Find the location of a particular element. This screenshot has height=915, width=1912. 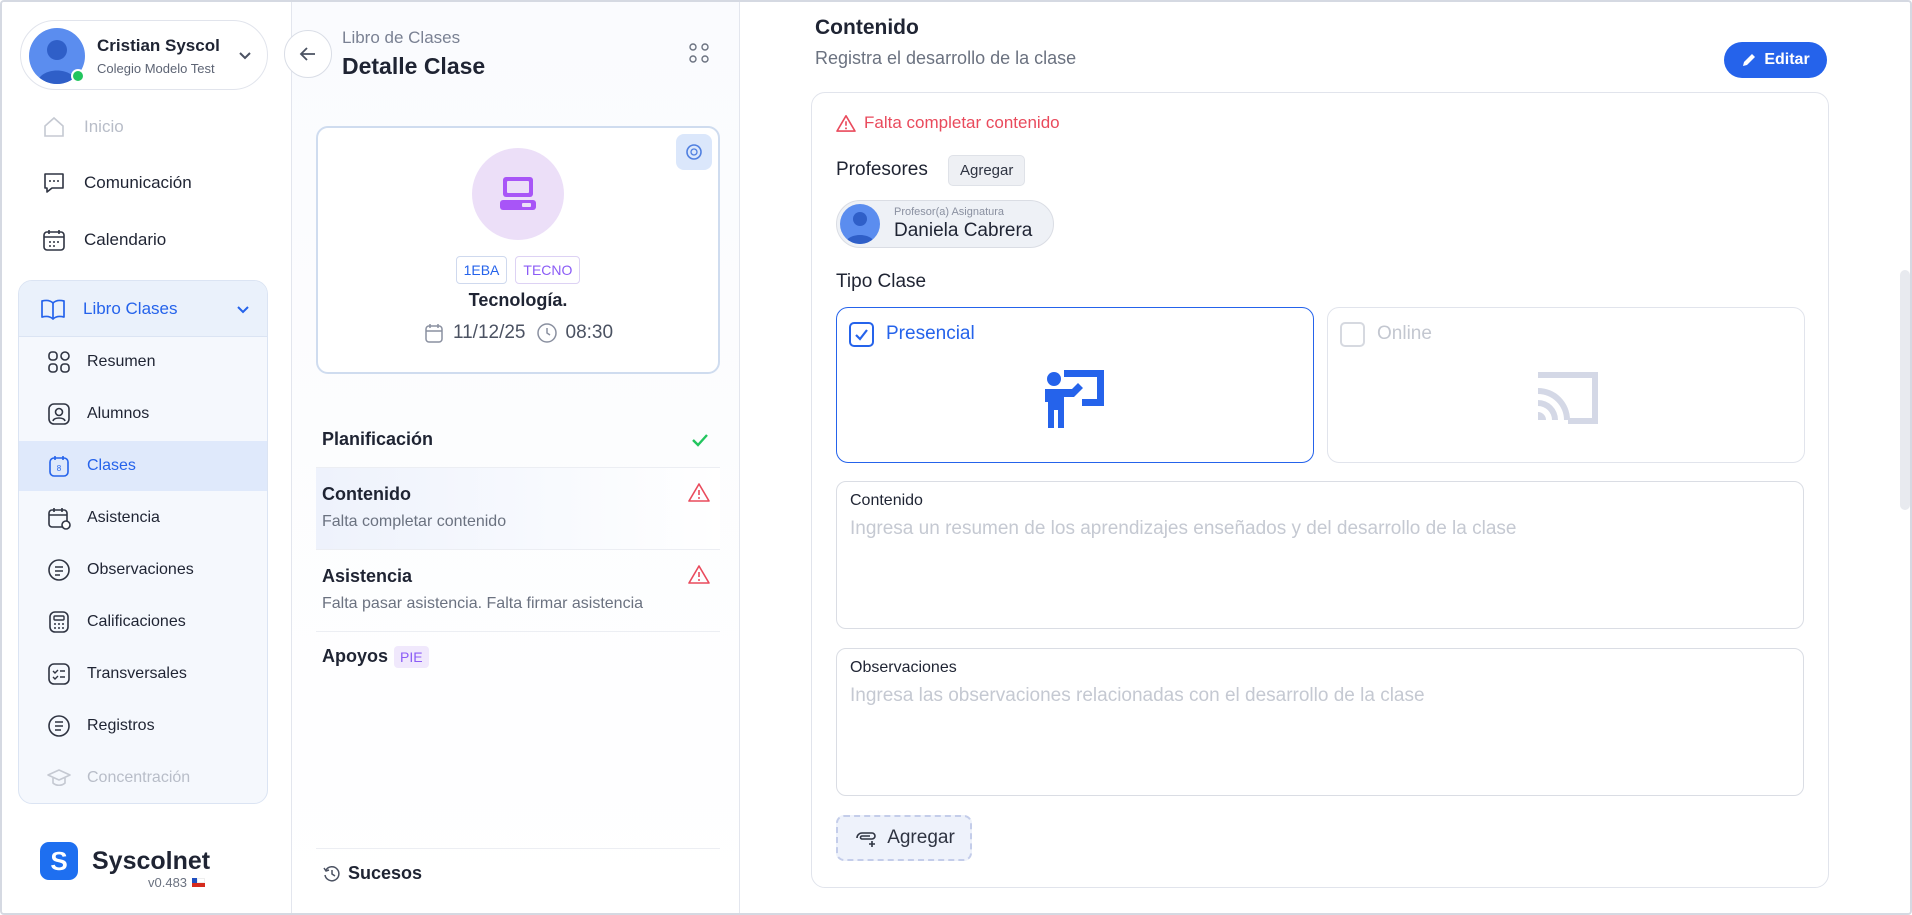

tipo-online-option: Online is located at coordinates (1566, 385).